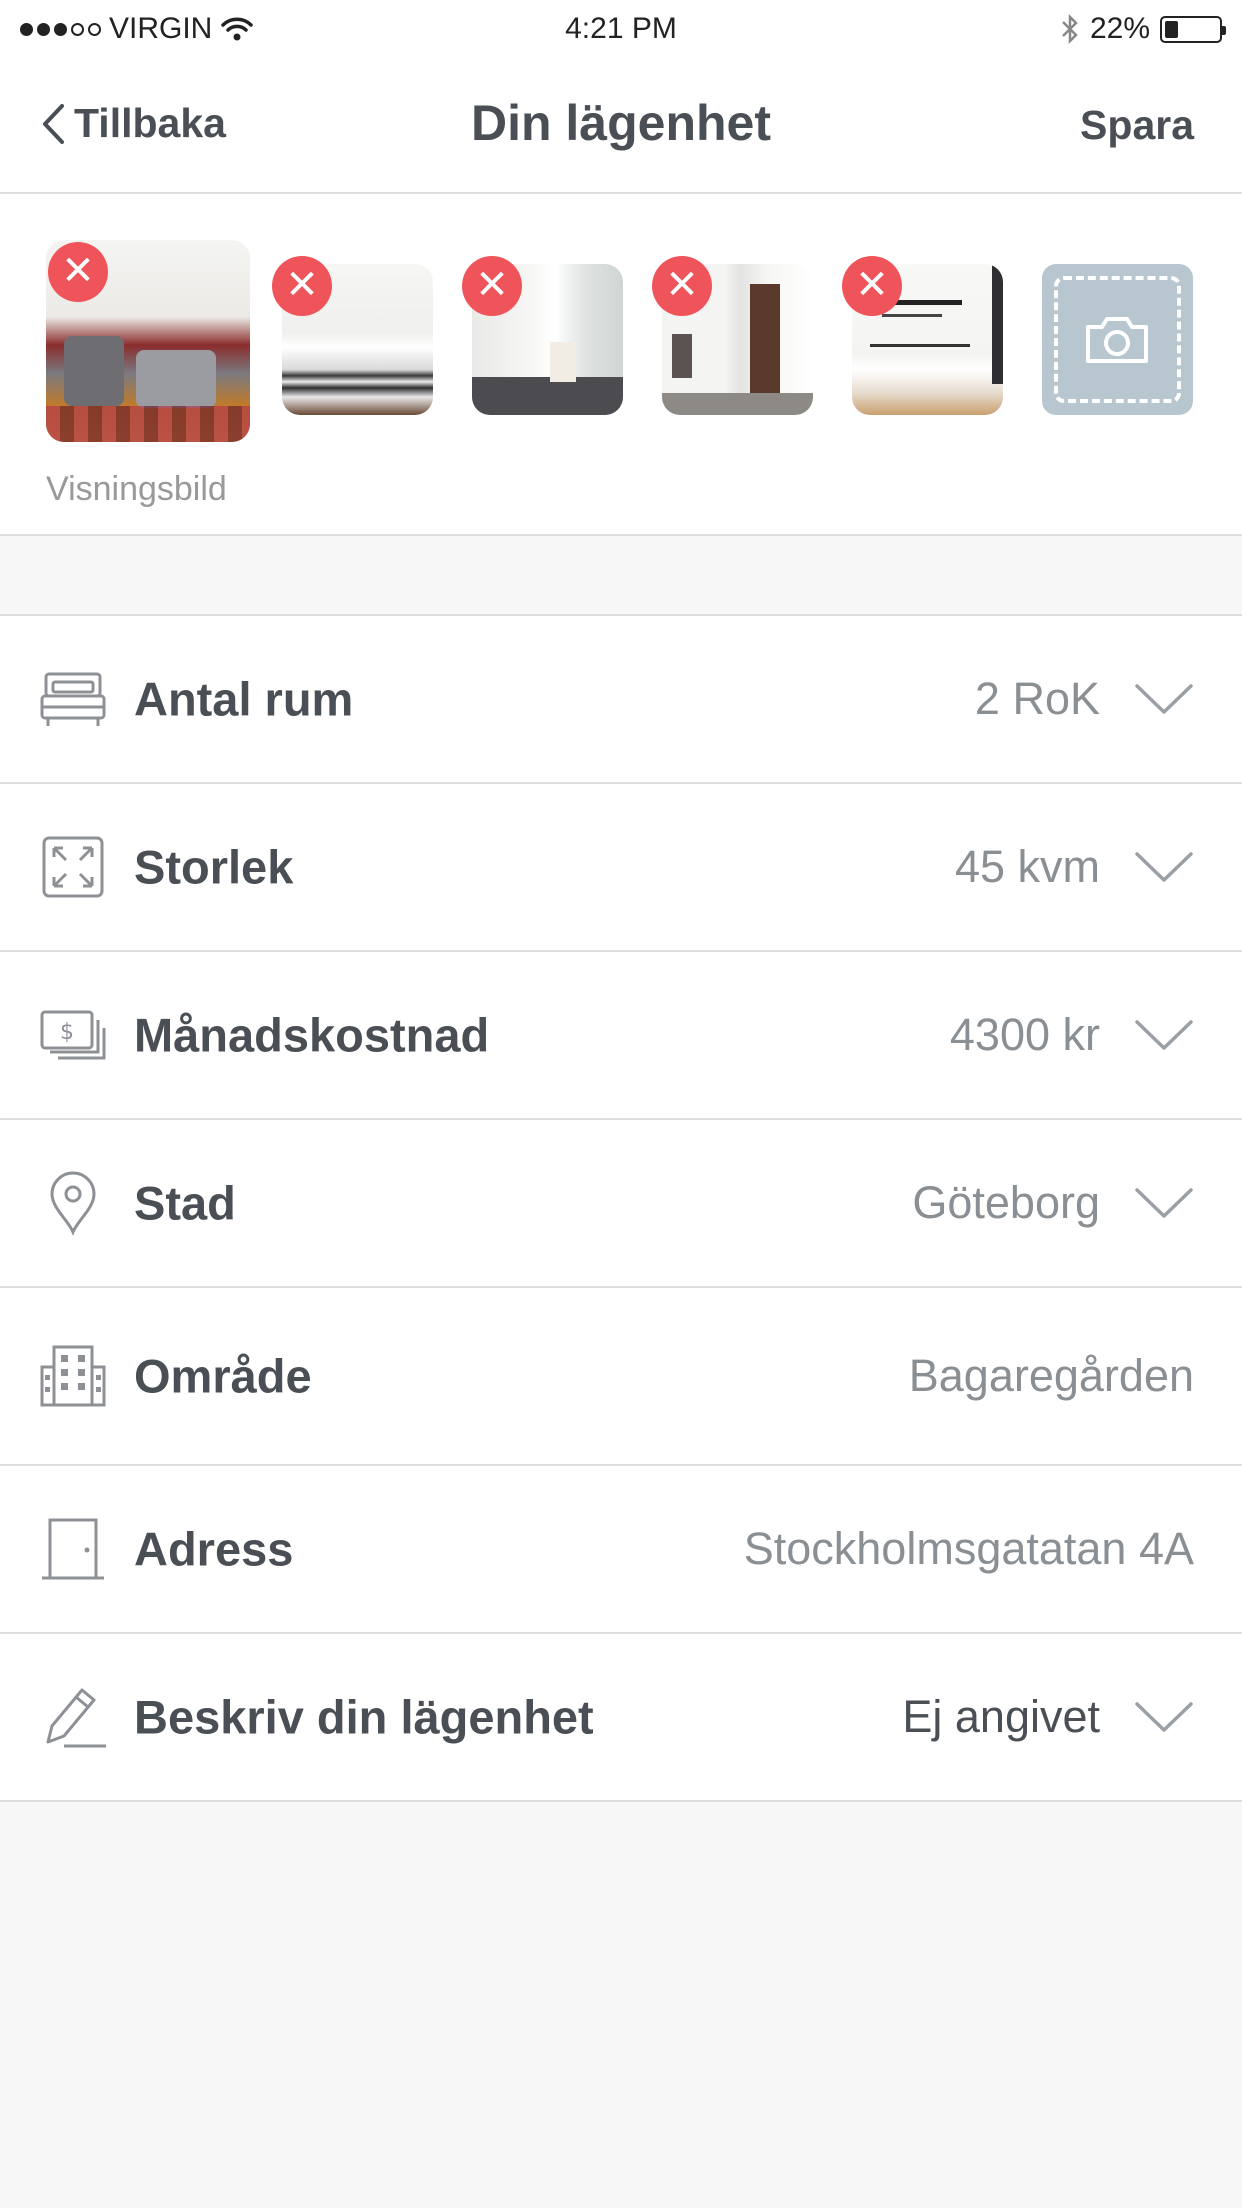 The image size is (1242, 2208). What do you see at coordinates (621, 1550) in the screenshot?
I see `row-address: Adress Stockholmsgatatan 4A` at bounding box center [621, 1550].